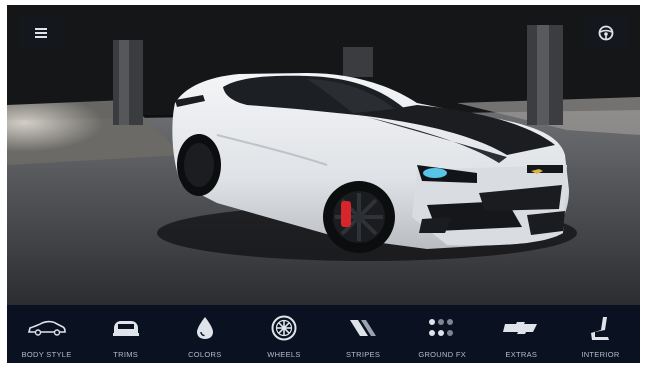  Describe the element at coordinates (442, 337) in the screenshot. I see `nav-ground-fx: GROUND FX` at that location.